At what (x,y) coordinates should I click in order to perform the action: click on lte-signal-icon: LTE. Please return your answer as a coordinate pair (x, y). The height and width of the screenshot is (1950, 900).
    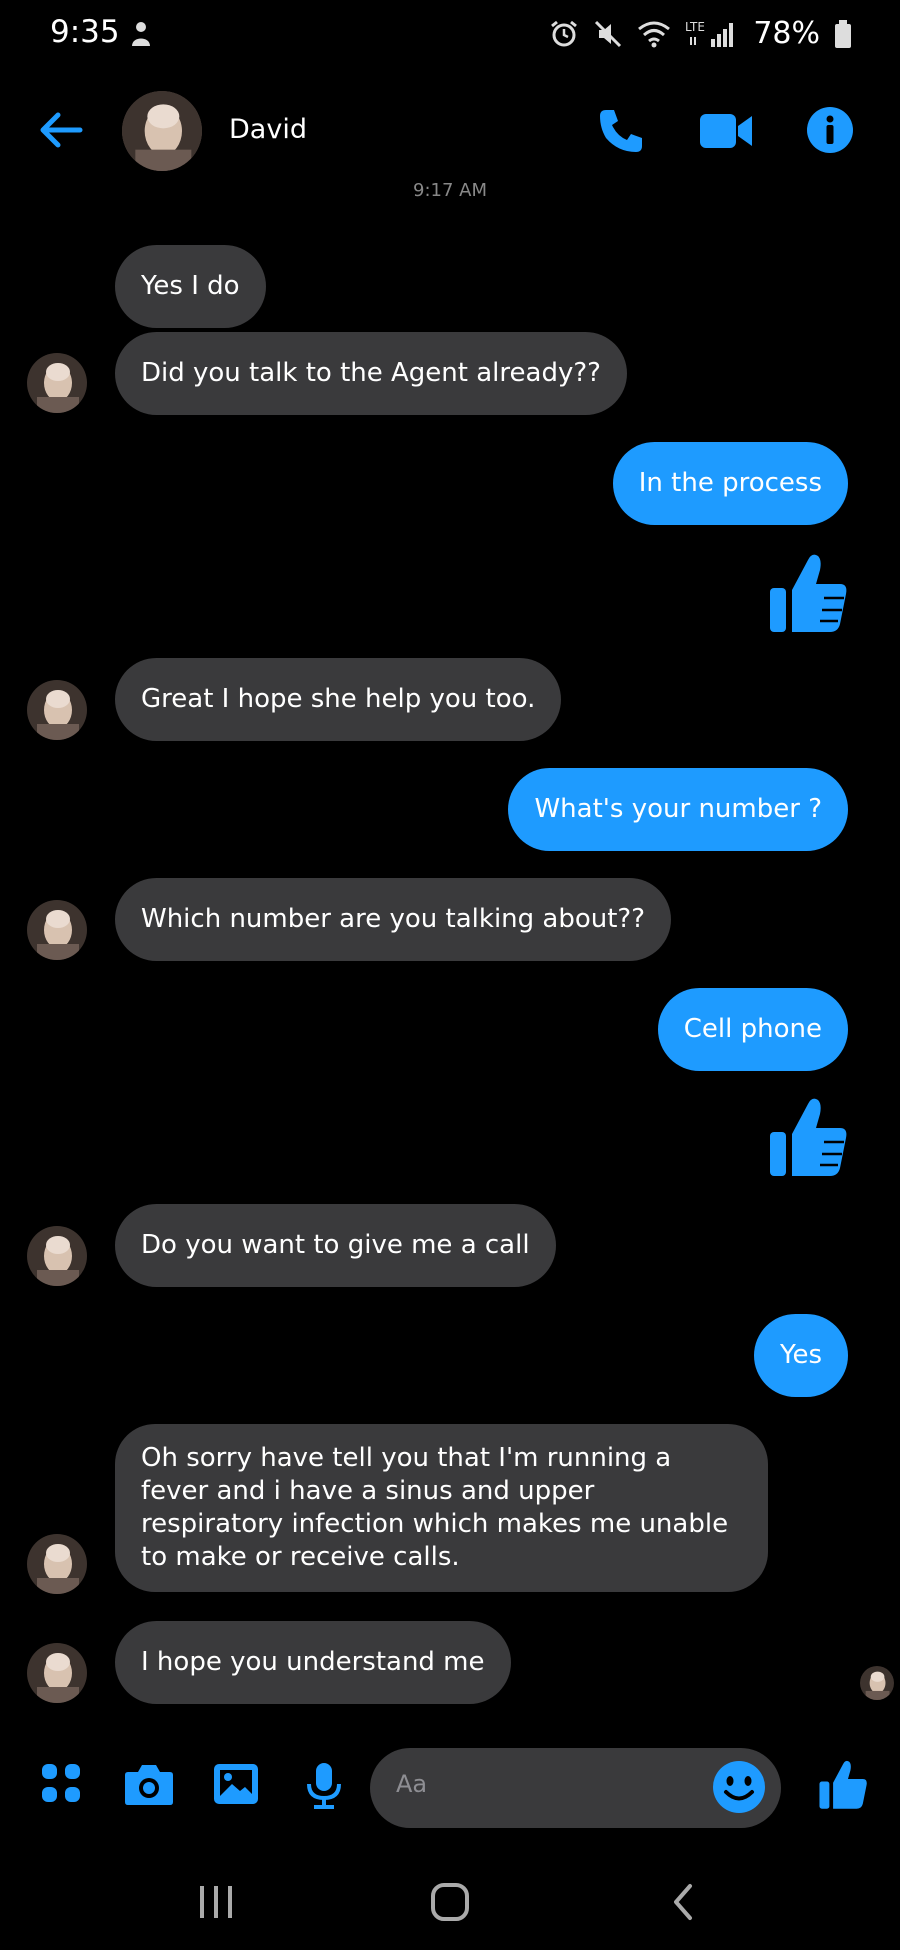
    Looking at the image, I should click on (709, 33).